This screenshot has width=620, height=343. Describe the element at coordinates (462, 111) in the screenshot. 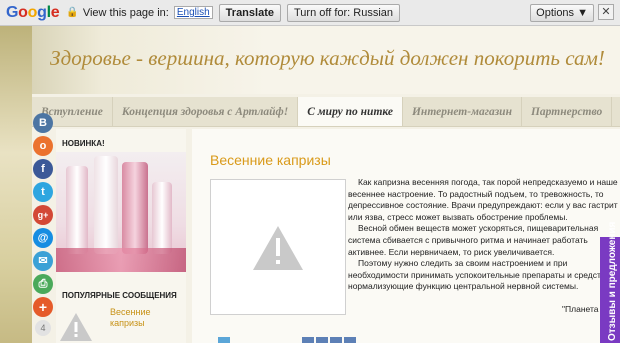

I see `tab-shop: Интернет-магазин` at that location.